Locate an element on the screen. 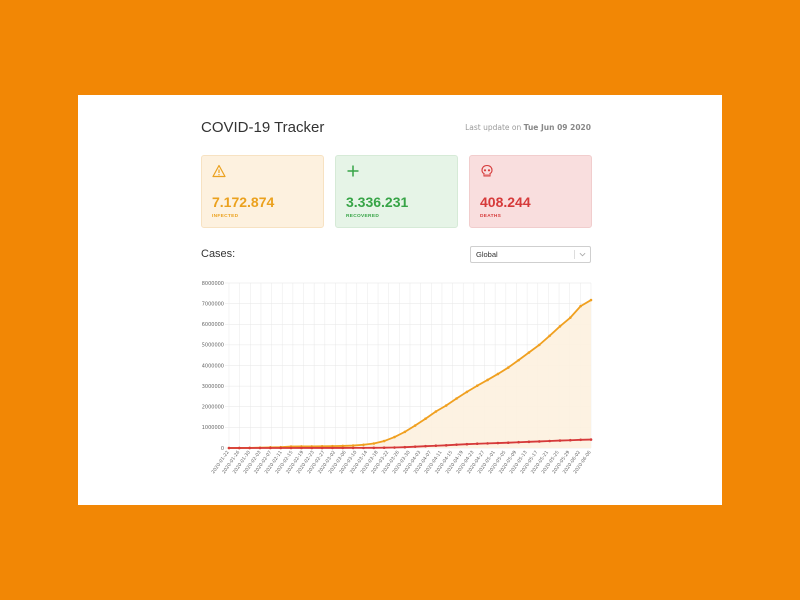 The width and height of the screenshot is (800, 600). y-tick-label: 0 is located at coordinates (222, 449).